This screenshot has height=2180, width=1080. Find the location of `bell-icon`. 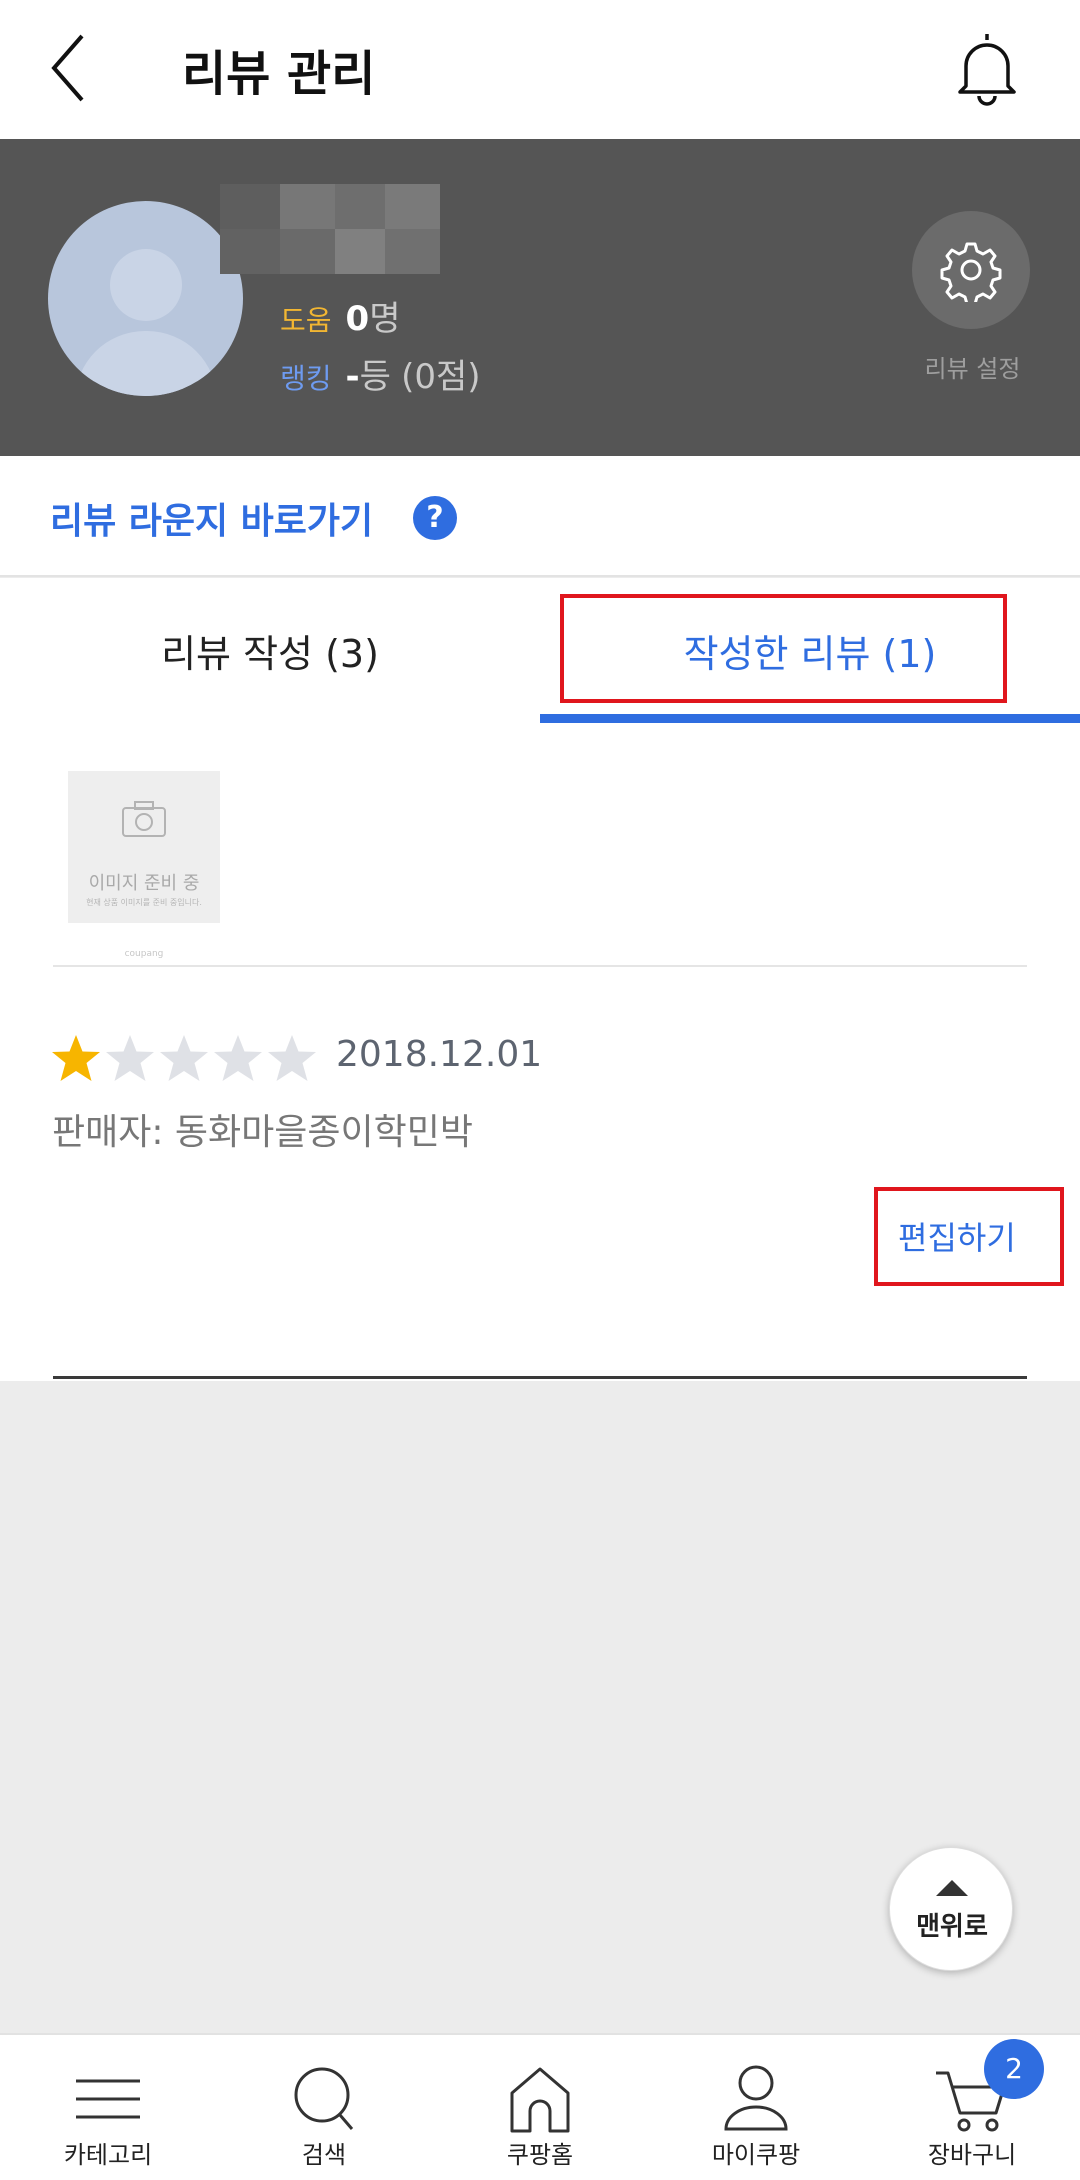

bell-icon is located at coordinates (987, 68).